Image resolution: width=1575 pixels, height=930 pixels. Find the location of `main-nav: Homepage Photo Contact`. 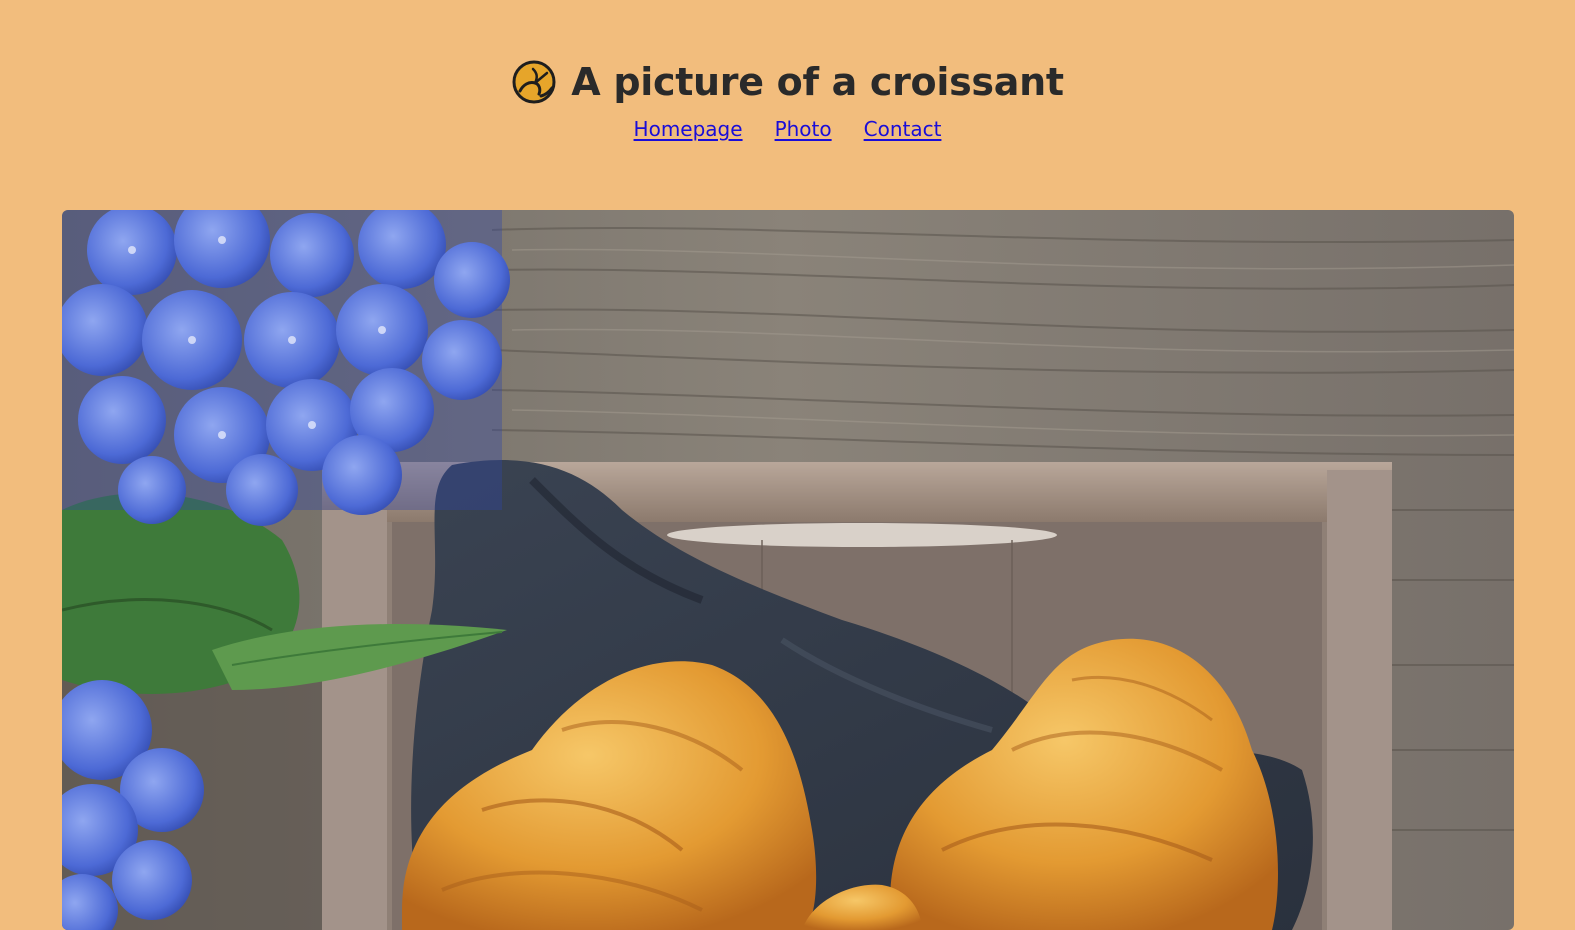

main-nav: Homepage Photo Contact is located at coordinates (787, 129).